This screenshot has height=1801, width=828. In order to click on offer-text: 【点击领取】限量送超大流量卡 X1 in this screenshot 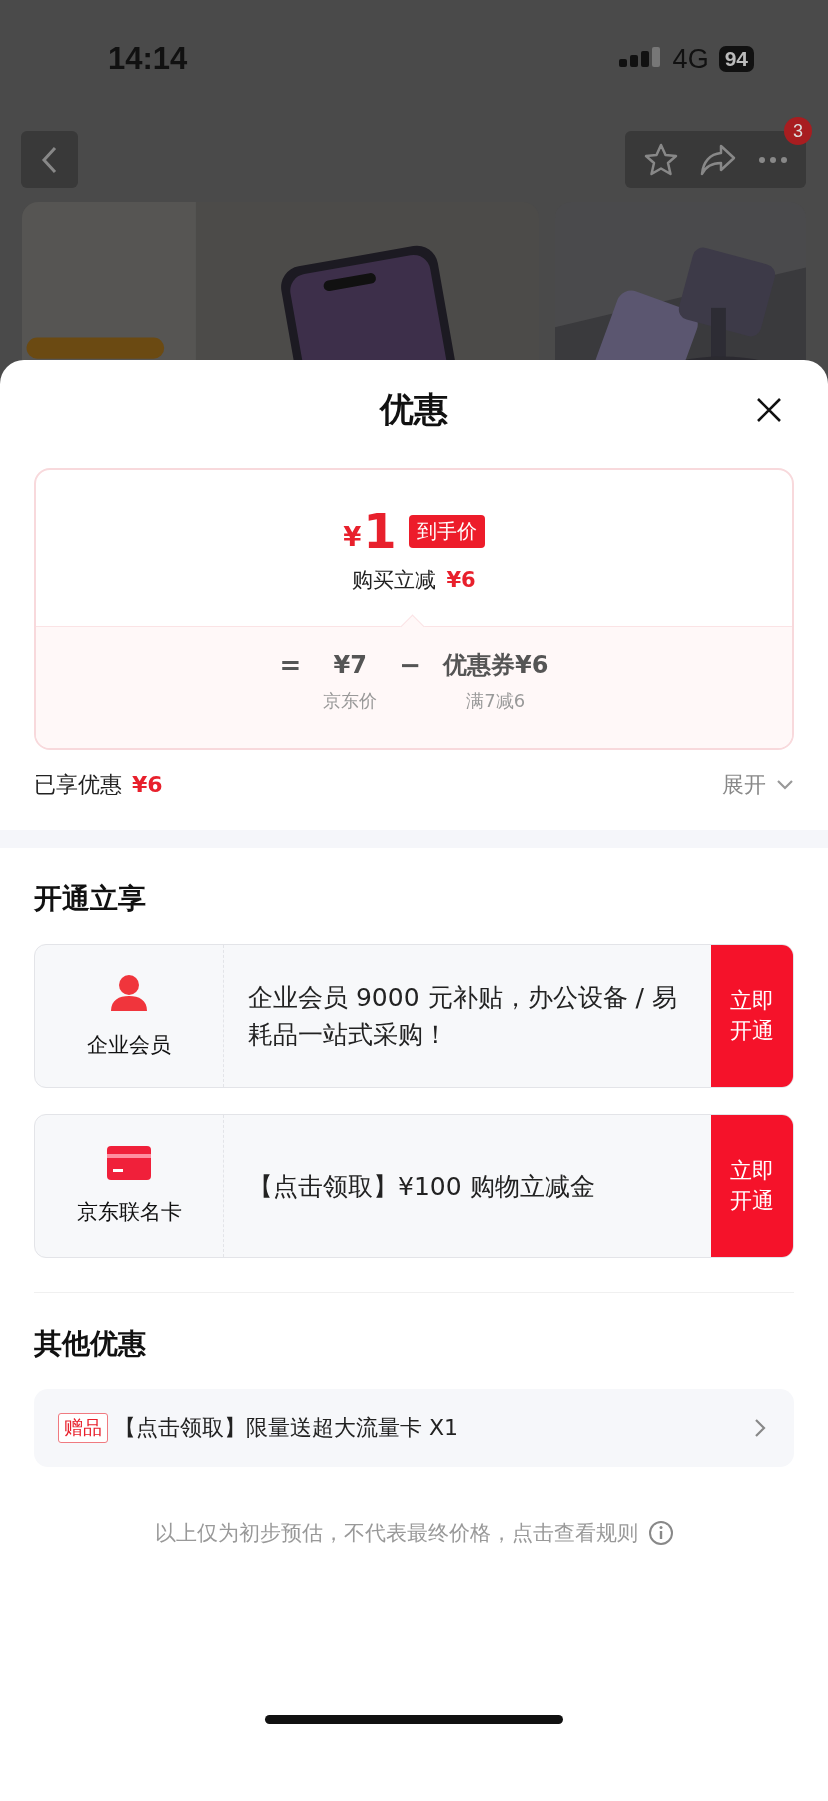, I will do `click(287, 1428)`.